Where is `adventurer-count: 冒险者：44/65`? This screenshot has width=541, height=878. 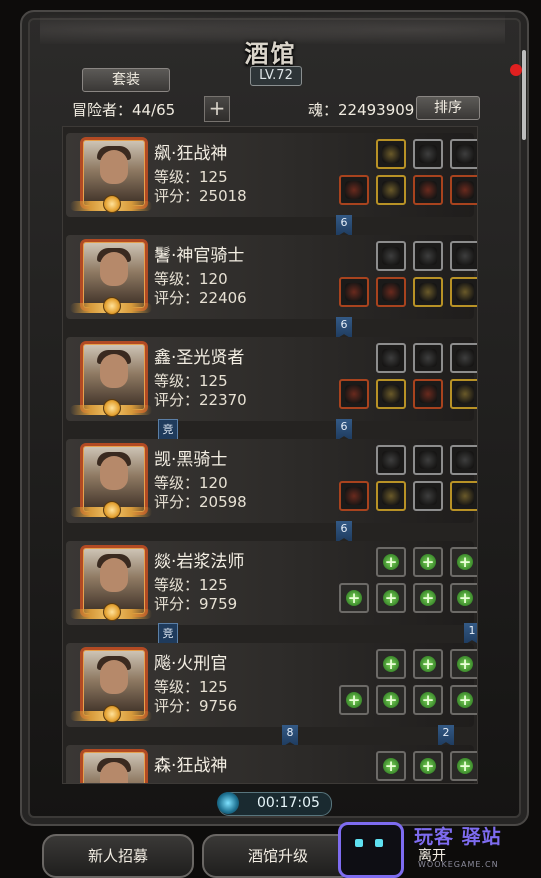
adventurer-count: 冒险者：44/65 is located at coordinates (124, 110).